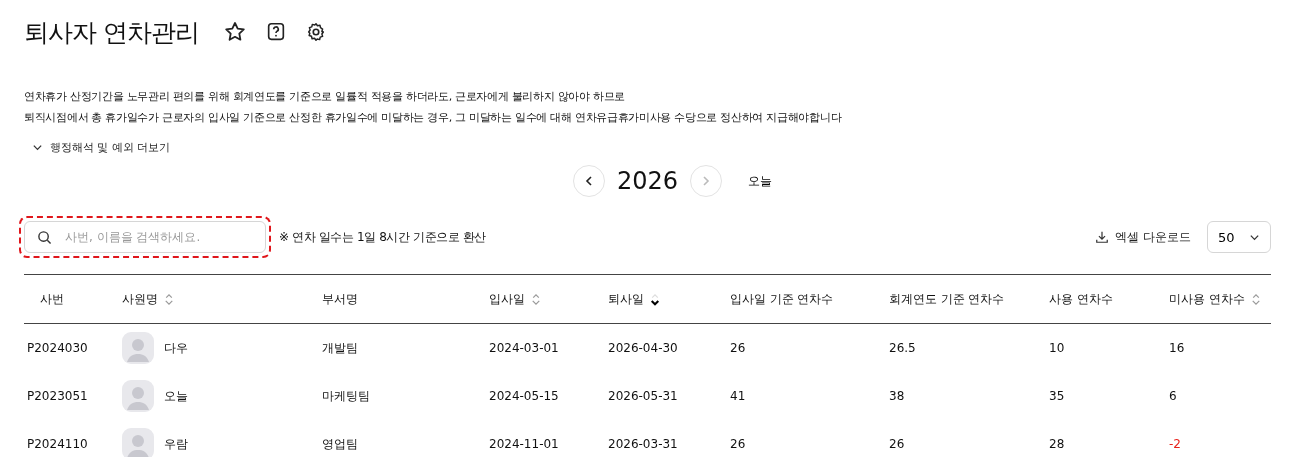 Image resolution: width=1292 pixels, height=457 pixels. I want to click on note-text: ※ 연차 일수는 1일 8시간 기준으로 환산, so click(382, 237).